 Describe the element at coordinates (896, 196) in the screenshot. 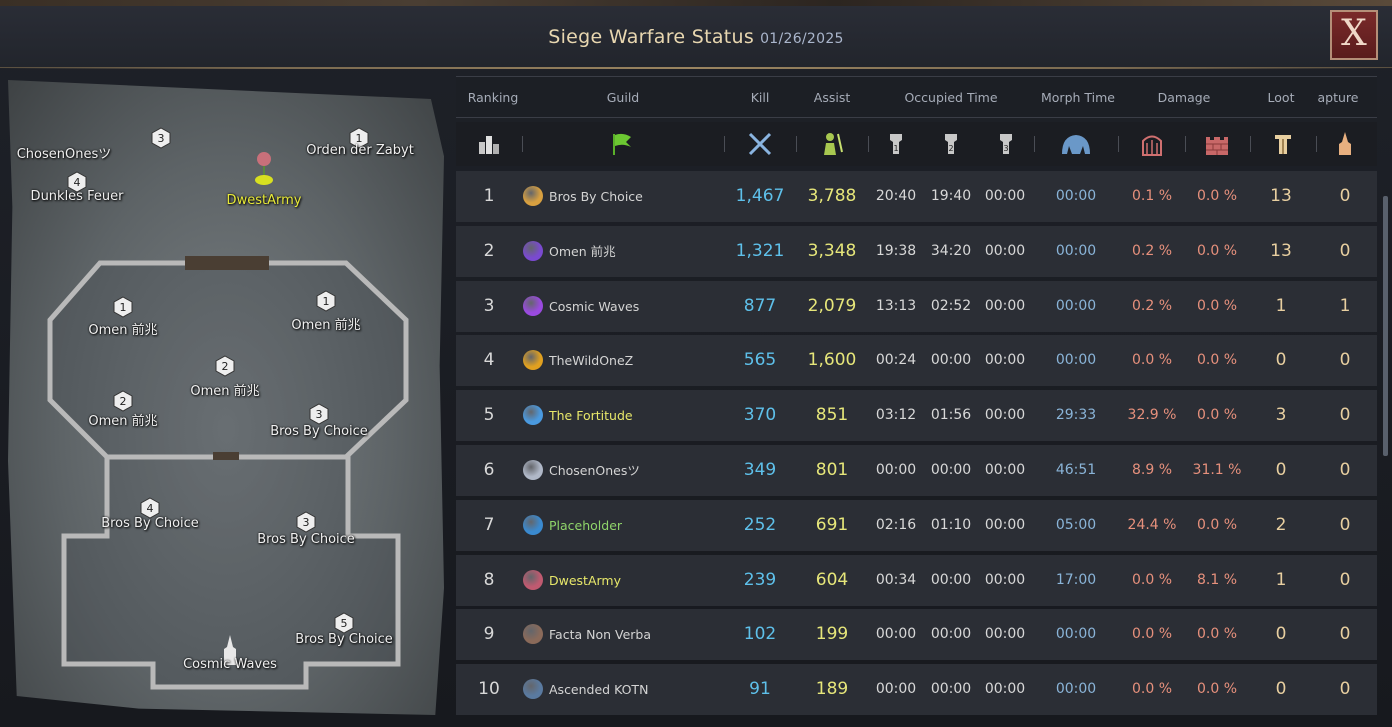

I see `occupied-time-1-cell: 20:40` at that location.